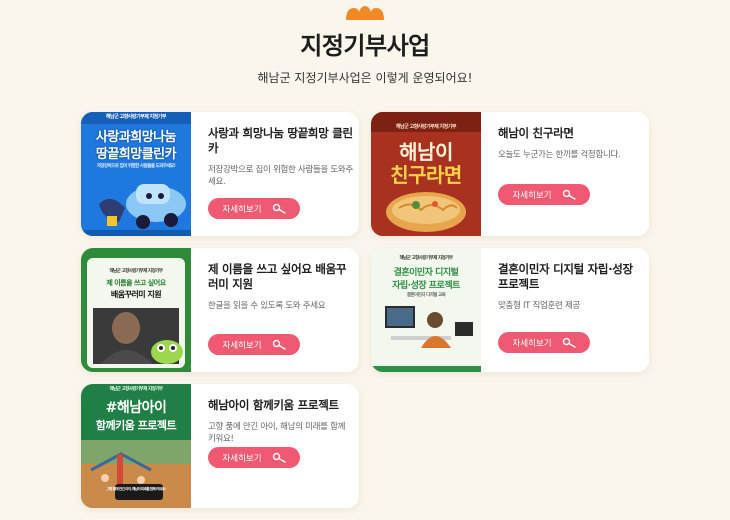 Image resolution: width=730 pixels, height=520 pixels. What do you see at coordinates (280, 140) in the screenshot?
I see `card-title: 사랑과 희망나눔 땅끝희망 클린카` at bounding box center [280, 140].